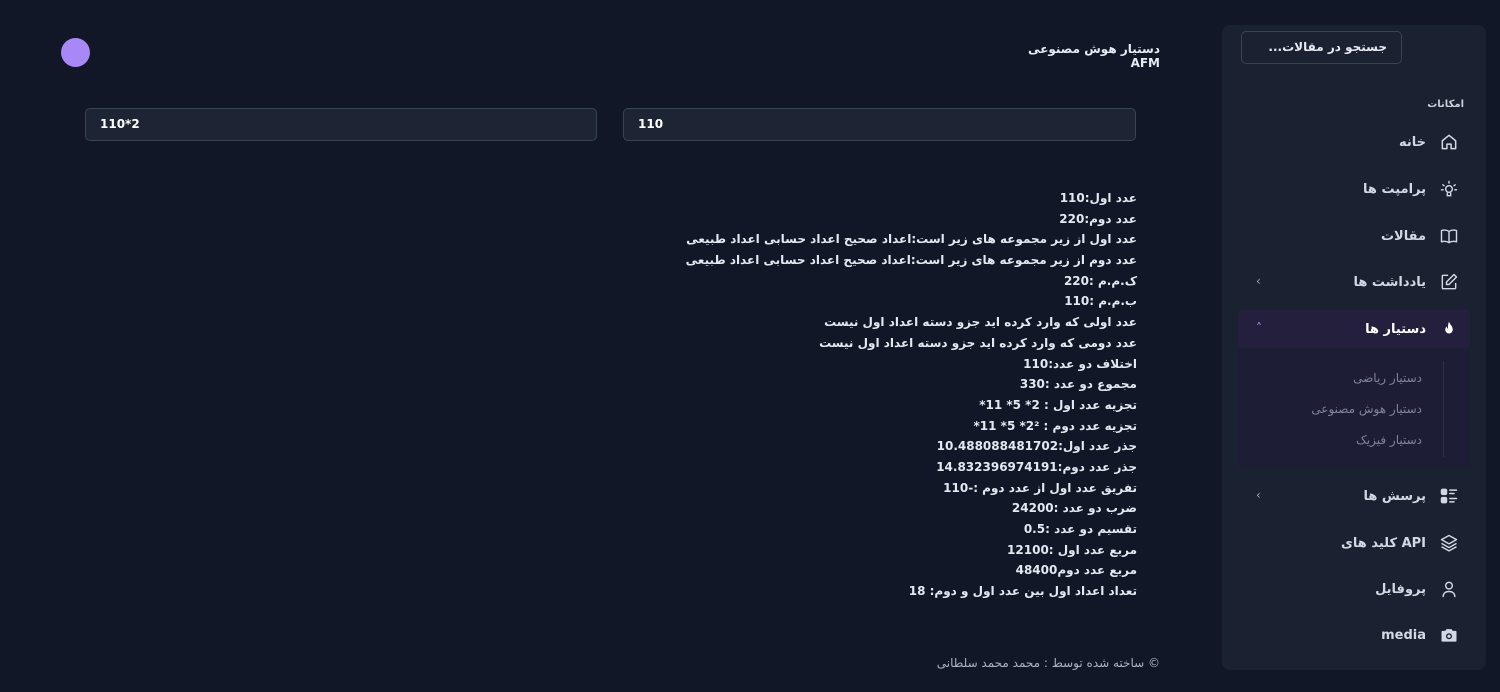 This screenshot has width=1500, height=692. Describe the element at coordinates (1100, 301) in the screenshot. I see `result-line: ب.م.م :110` at that location.